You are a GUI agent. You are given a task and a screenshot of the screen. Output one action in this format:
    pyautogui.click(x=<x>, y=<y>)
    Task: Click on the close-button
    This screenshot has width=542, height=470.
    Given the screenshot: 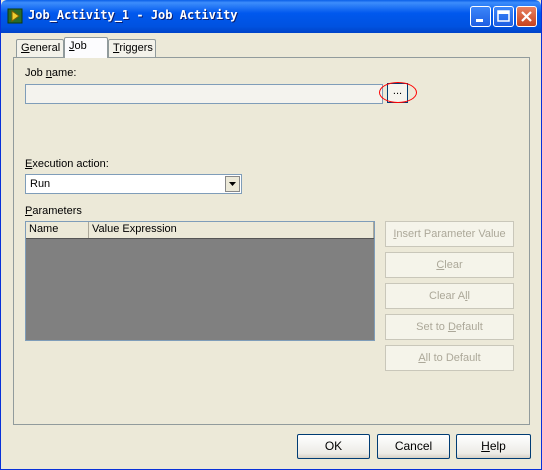 What is the action you would take?
    pyautogui.click(x=526, y=16)
    